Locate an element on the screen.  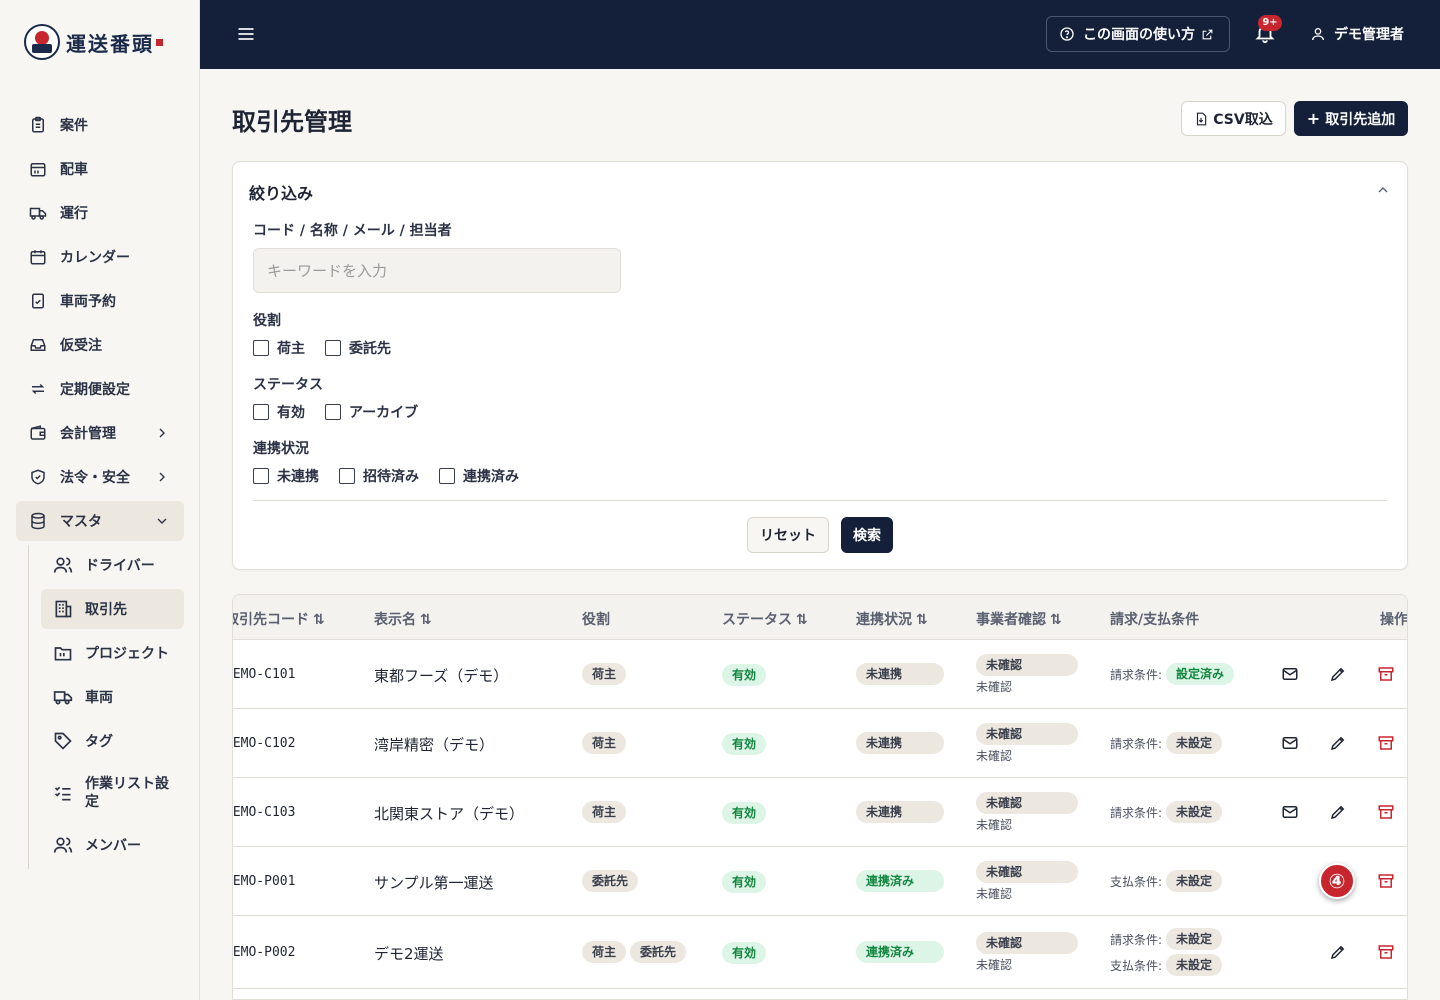
column-header-code: 取引先コード ⇅ is located at coordinates (279, 619).